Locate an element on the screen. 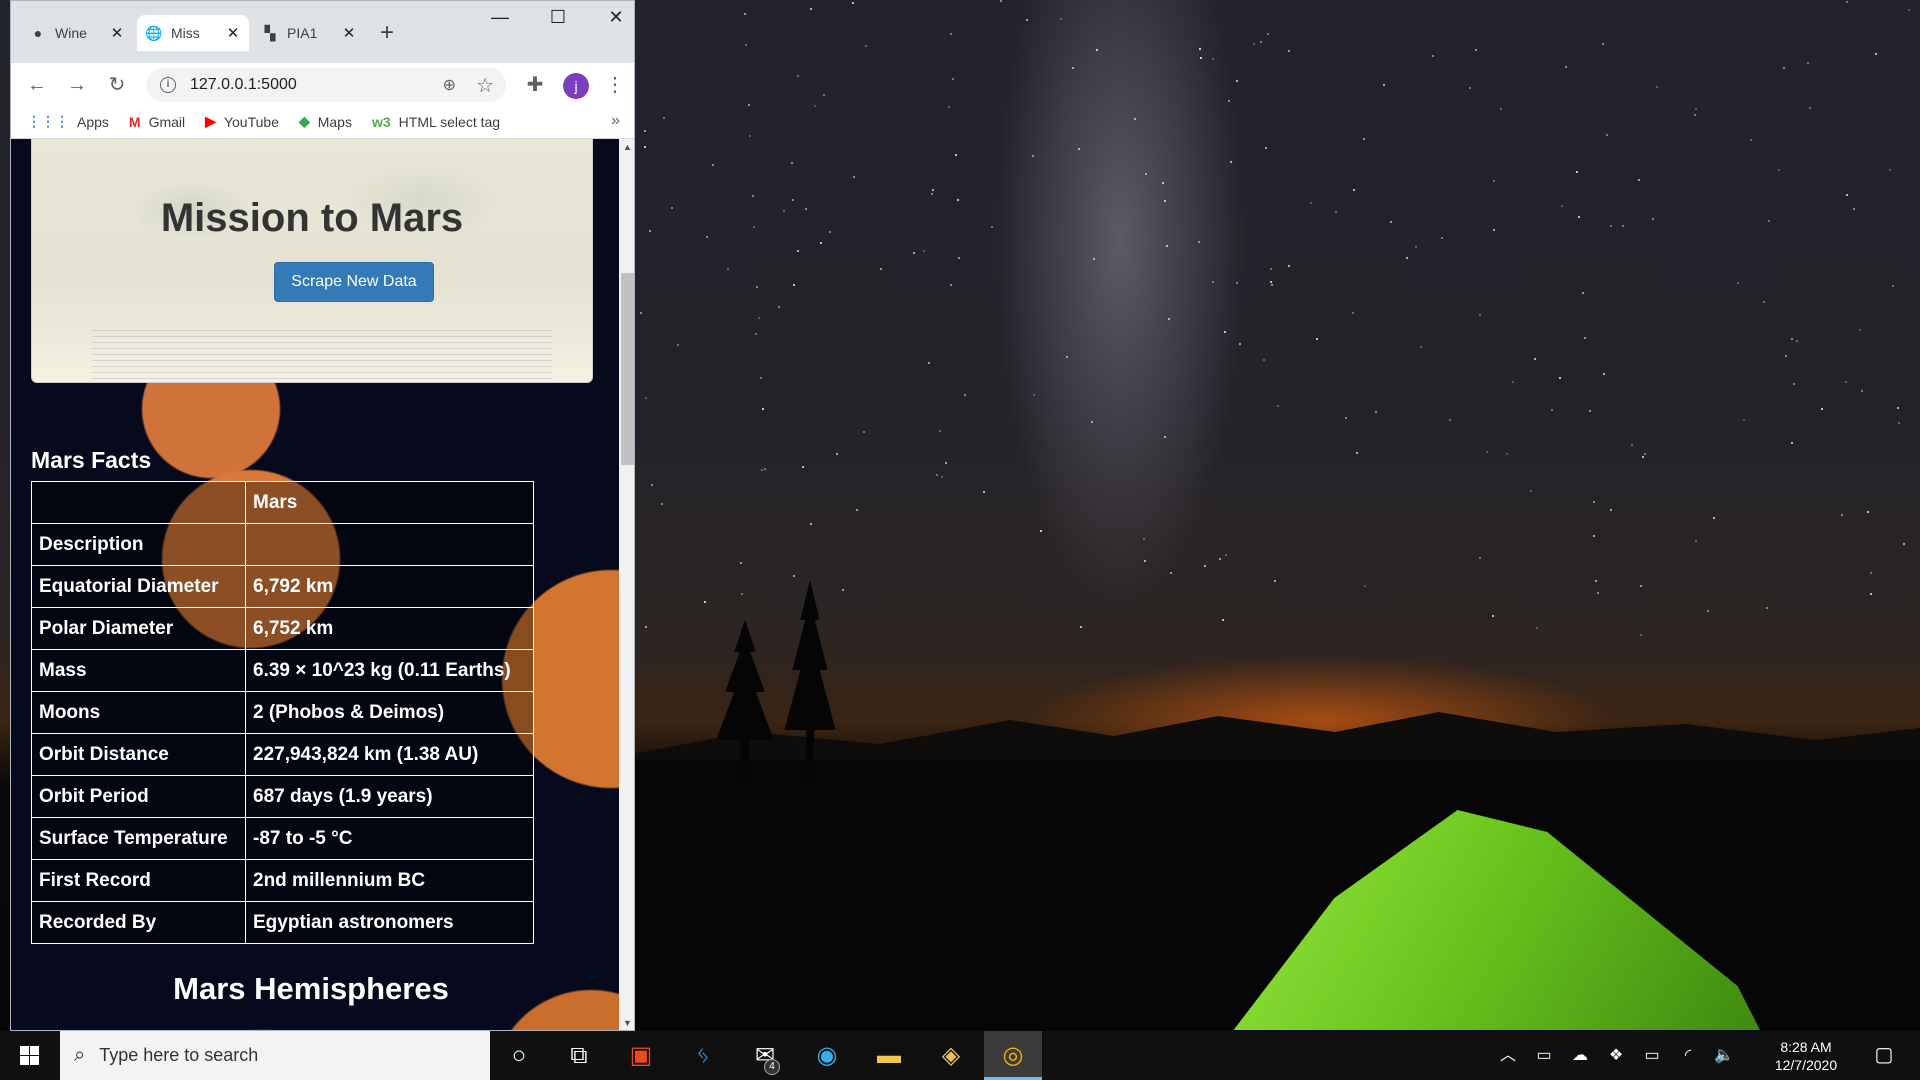  start-button is located at coordinates (29, 1055).